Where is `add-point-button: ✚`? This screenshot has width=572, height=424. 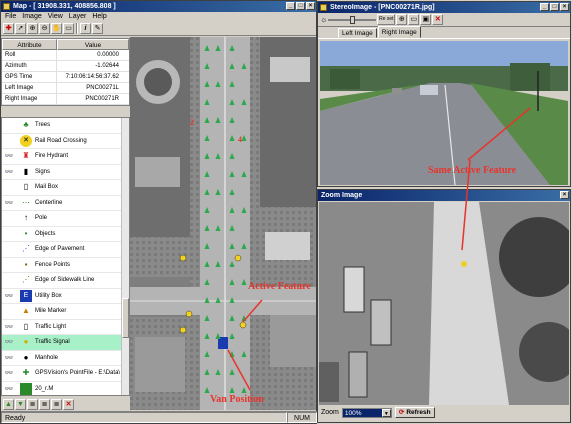
add-point-button: ✚ is located at coordinates (8, 28).